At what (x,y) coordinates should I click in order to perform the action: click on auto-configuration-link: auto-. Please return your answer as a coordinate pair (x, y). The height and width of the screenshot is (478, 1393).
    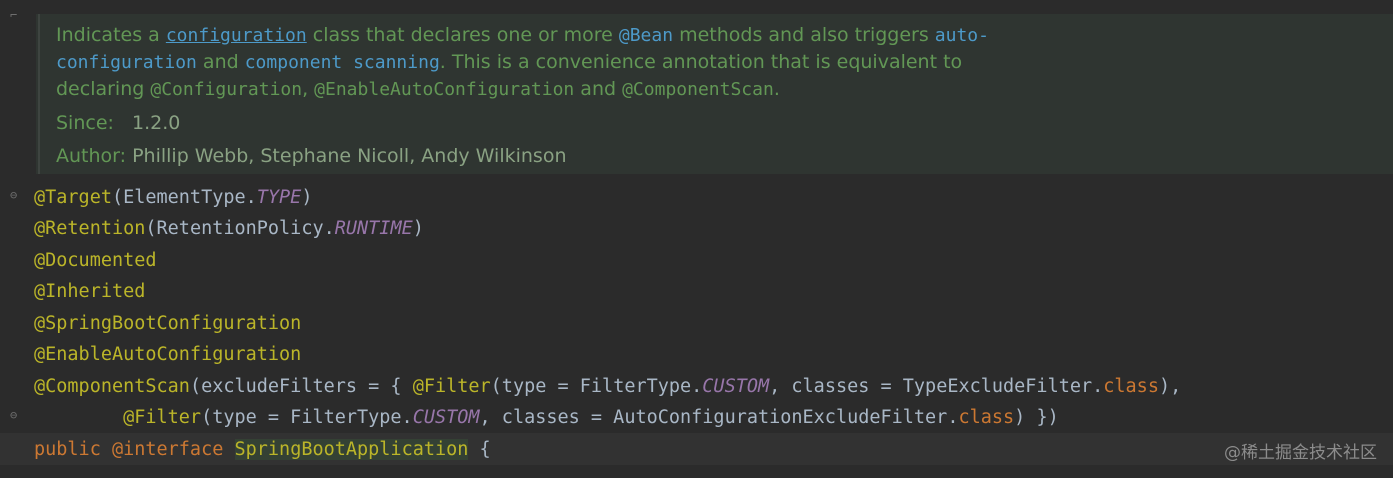
    Looking at the image, I should click on (962, 35).